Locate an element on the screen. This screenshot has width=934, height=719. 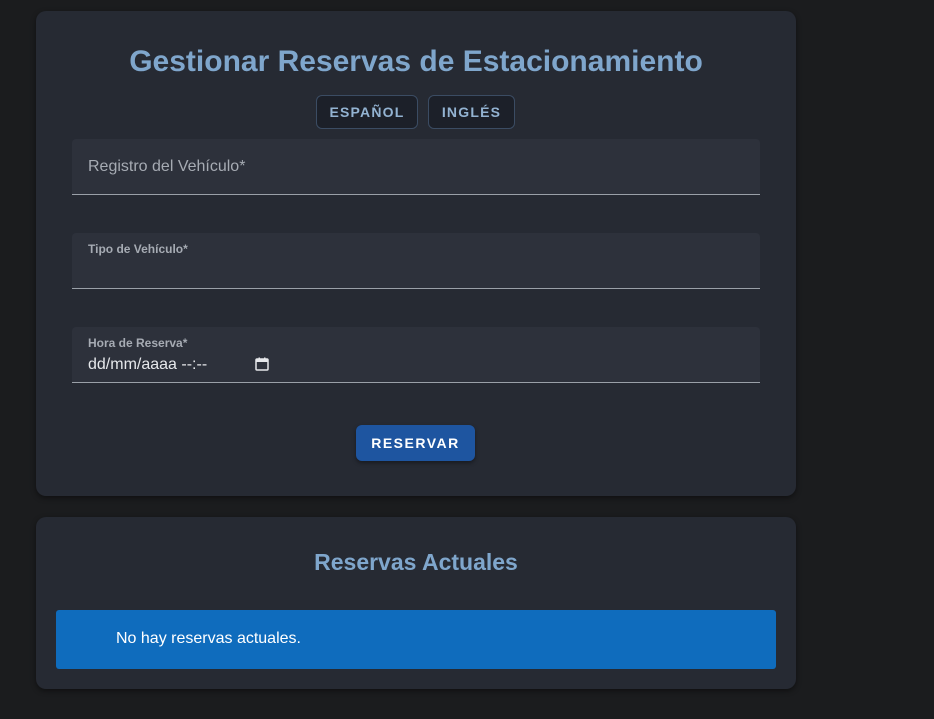
vehicle-registration-placeholder: Registro del Vehículo* is located at coordinates (167, 166).